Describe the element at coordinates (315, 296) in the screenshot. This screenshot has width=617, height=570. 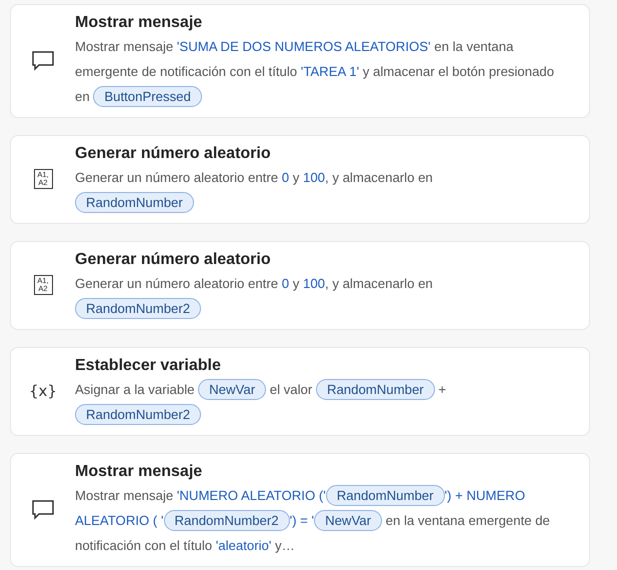
I see `action-description: Generar un número aleatorio entre 0 y 100, y almacenarlo en RandomNumber2` at that location.